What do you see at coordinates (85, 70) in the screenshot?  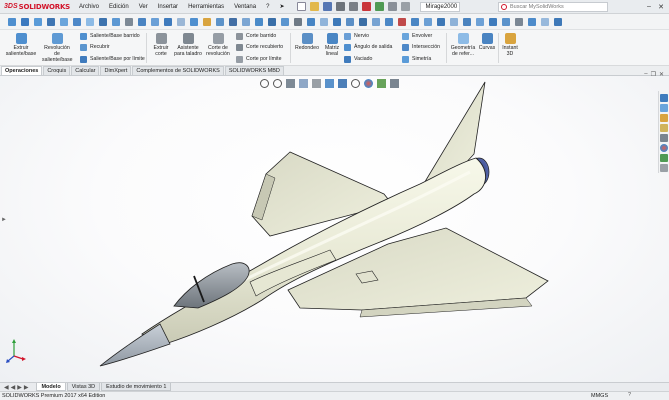 I see `tab-calcular: Calcular` at bounding box center [85, 70].